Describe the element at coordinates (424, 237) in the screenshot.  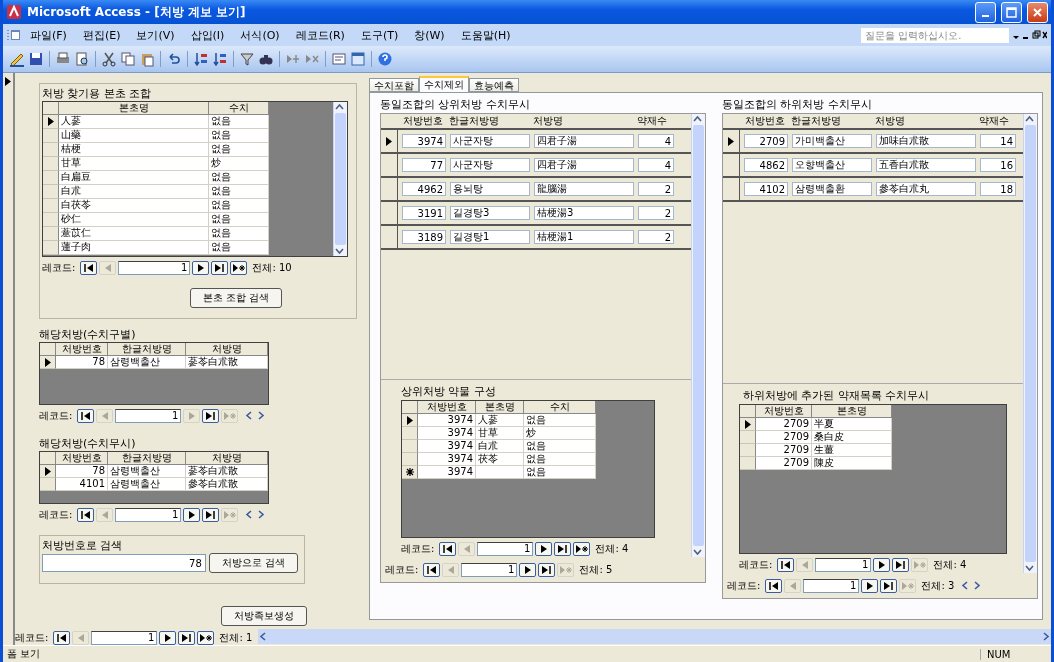
I see `record-field: 3189` at that location.